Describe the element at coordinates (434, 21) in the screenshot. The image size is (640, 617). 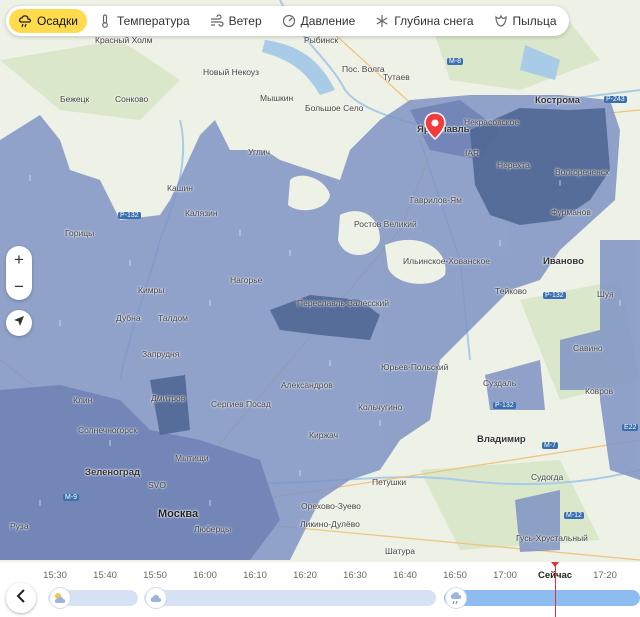
I see `layer-tab-label: Глубина снега` at that location.